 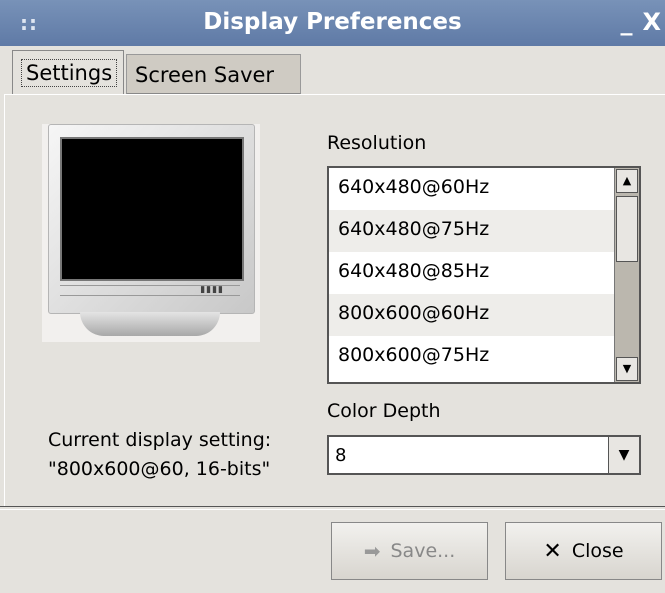 What do you see at coordinates (626, 22) in the screenshot?
I see `minimize-icon: _` at bounding box center [626, 22].